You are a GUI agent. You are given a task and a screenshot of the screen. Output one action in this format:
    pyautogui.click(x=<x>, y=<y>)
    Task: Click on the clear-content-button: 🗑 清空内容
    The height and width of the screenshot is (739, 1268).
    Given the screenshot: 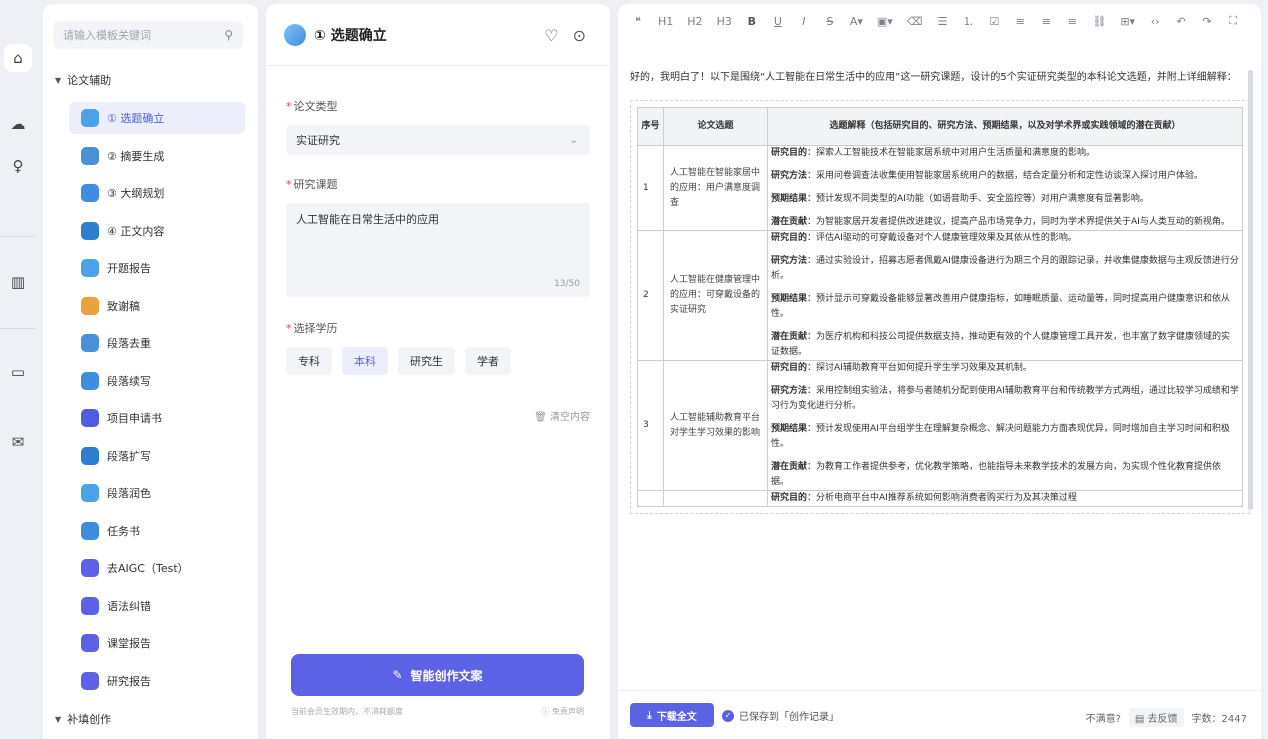 What is the action you would take?
    pyautogui.click(x=562, y=415)
    